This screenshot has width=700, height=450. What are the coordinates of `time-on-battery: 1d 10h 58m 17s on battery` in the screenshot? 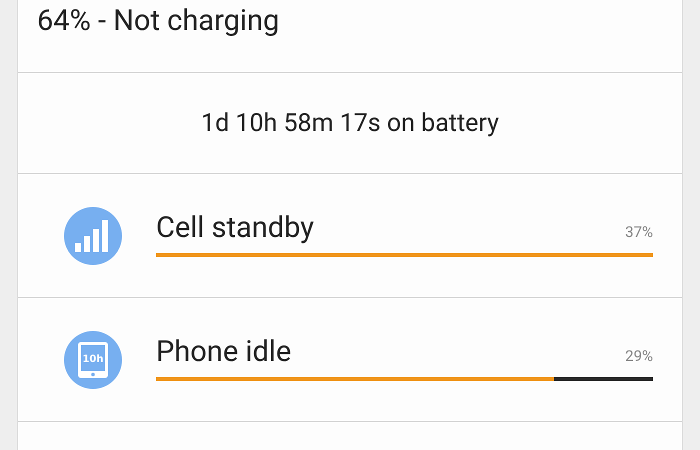 It's located at (350, 123).